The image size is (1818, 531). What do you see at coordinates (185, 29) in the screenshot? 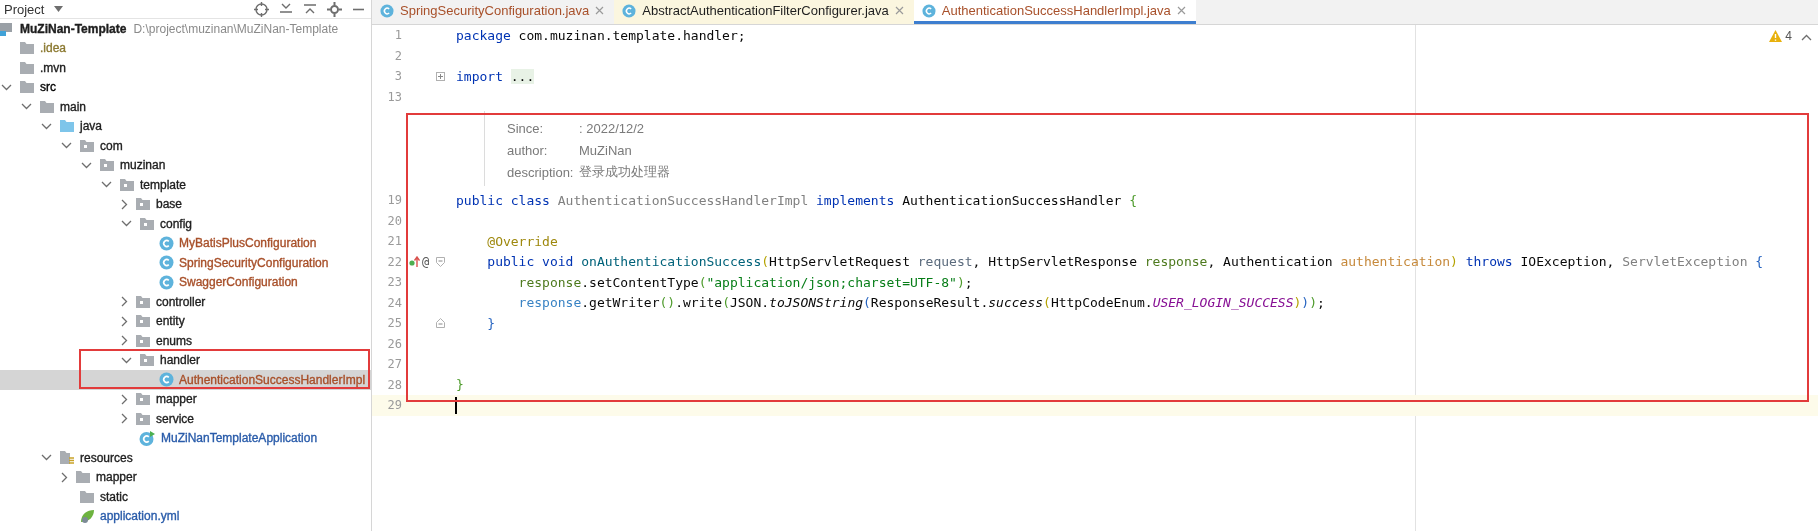
I see `tree-item: MuZiNan-Template D:\project\muzinan\MuZiNan-Template` at bounding box center [185, 29].